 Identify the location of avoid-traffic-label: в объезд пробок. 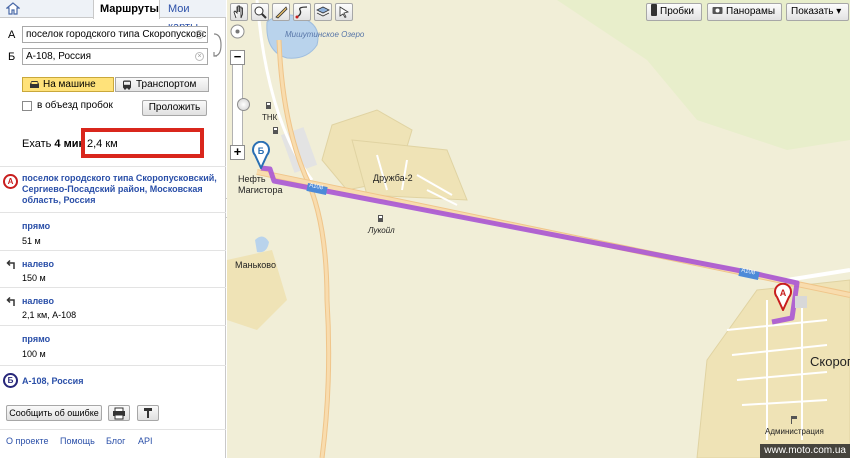
(75, 105).